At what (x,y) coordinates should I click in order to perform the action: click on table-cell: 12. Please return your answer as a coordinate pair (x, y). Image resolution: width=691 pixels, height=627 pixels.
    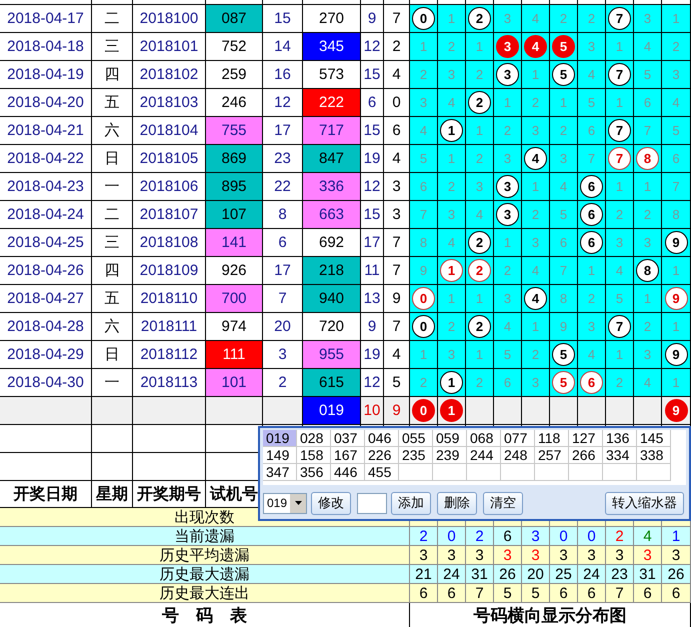
    Looking at the image, I should click on (372, 187).